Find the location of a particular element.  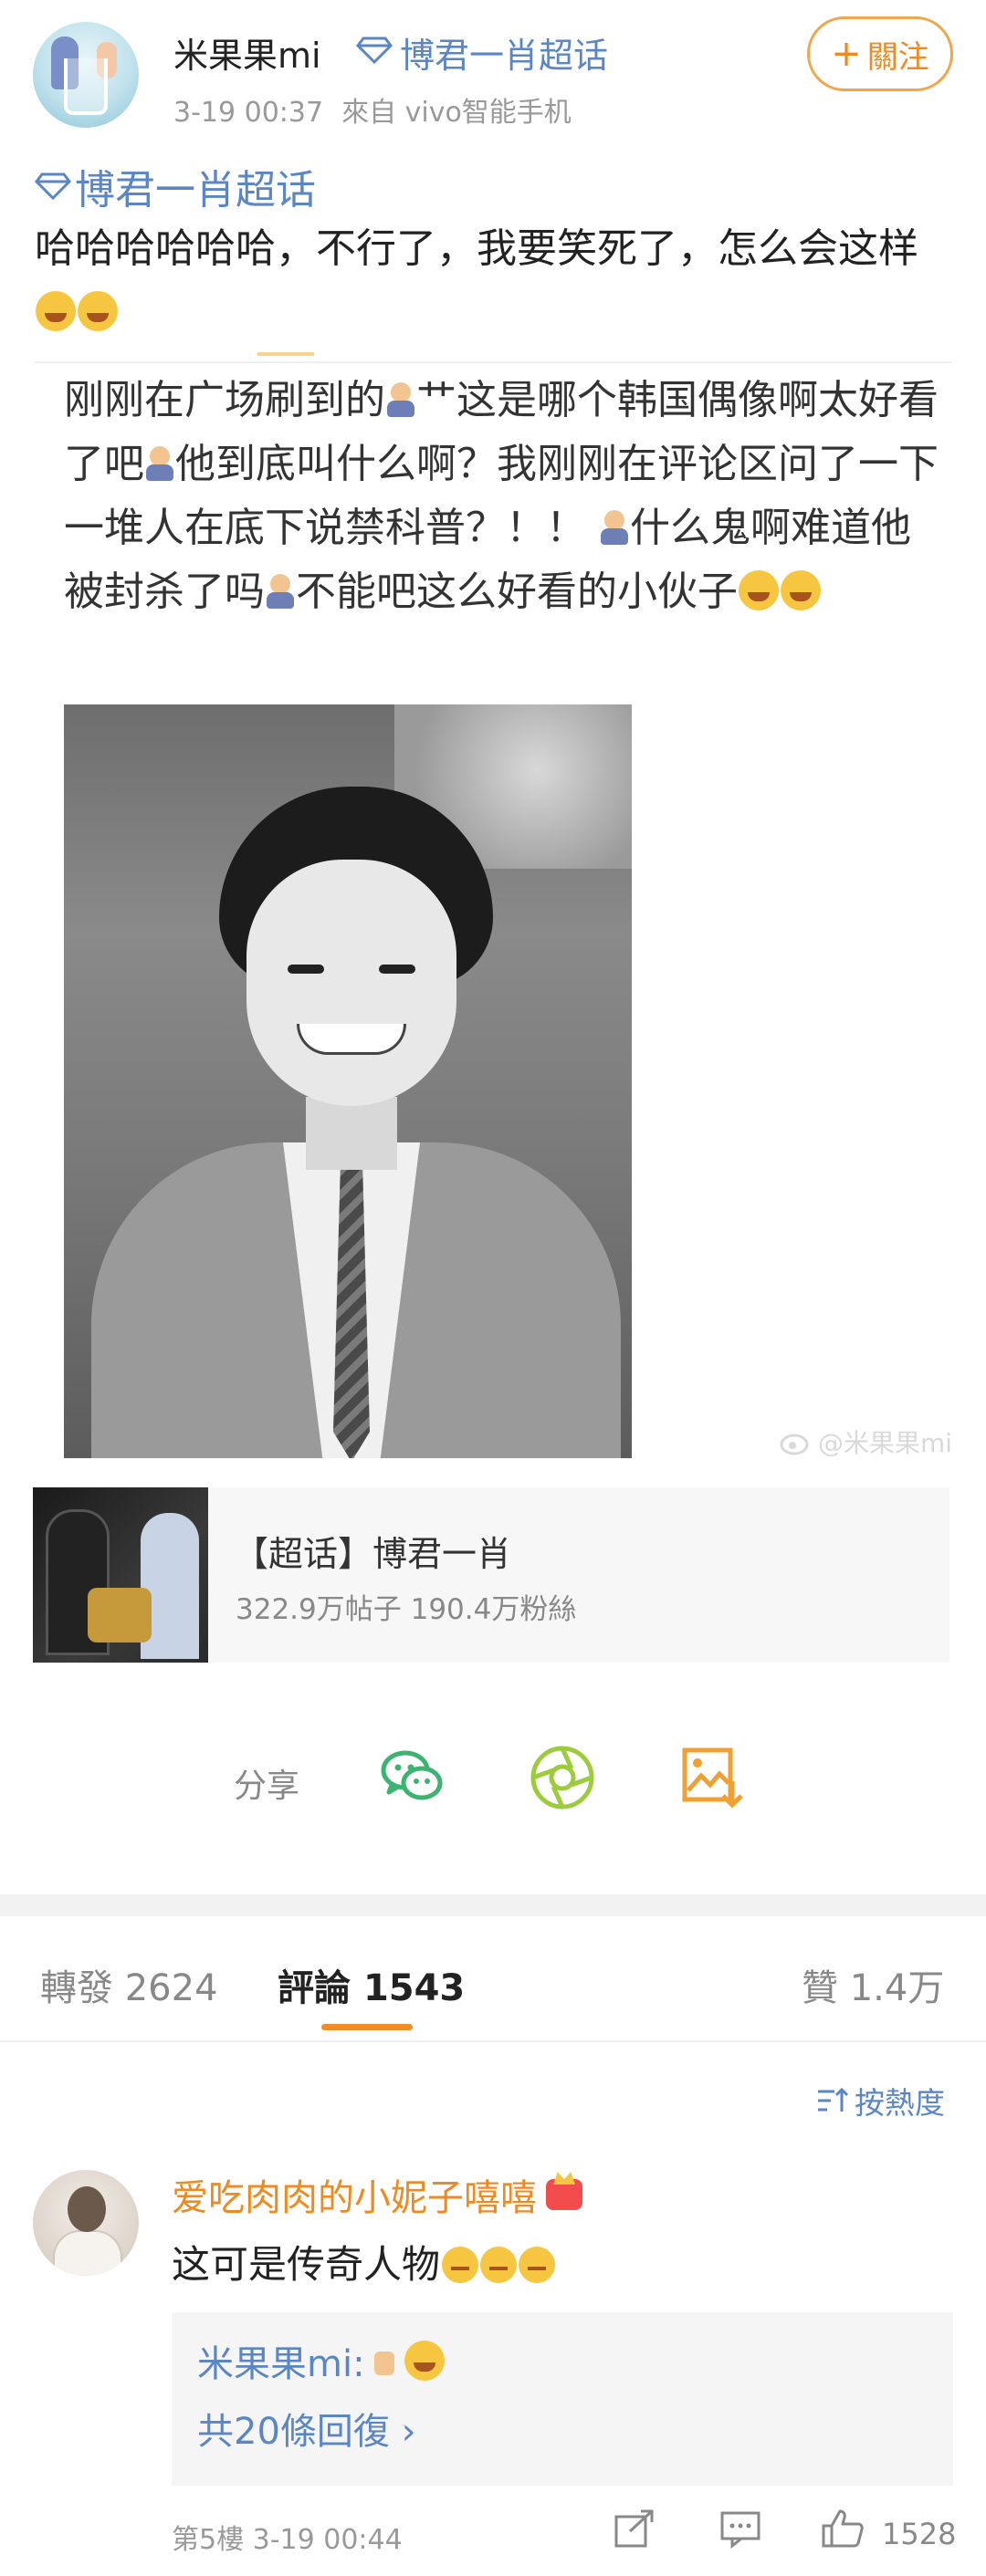

tab-reposts: 轉發 2624 is located at coordinates (129, 1984).